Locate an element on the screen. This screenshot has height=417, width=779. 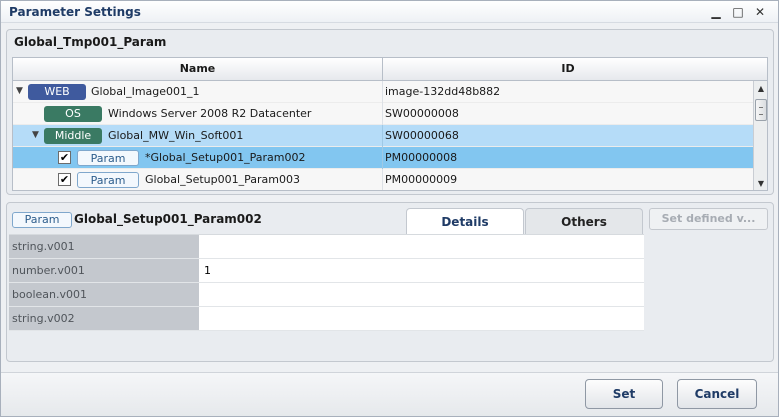
name-cell: OS Windows Server 2008 R2 Datacenter is located at coordinates (198, 114).